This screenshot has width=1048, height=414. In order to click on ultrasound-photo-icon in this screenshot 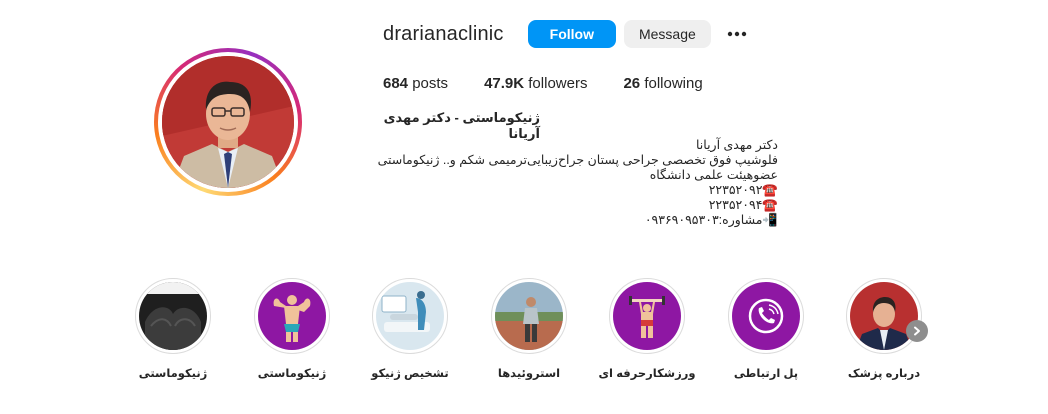, I will do `click(410, 316)`.